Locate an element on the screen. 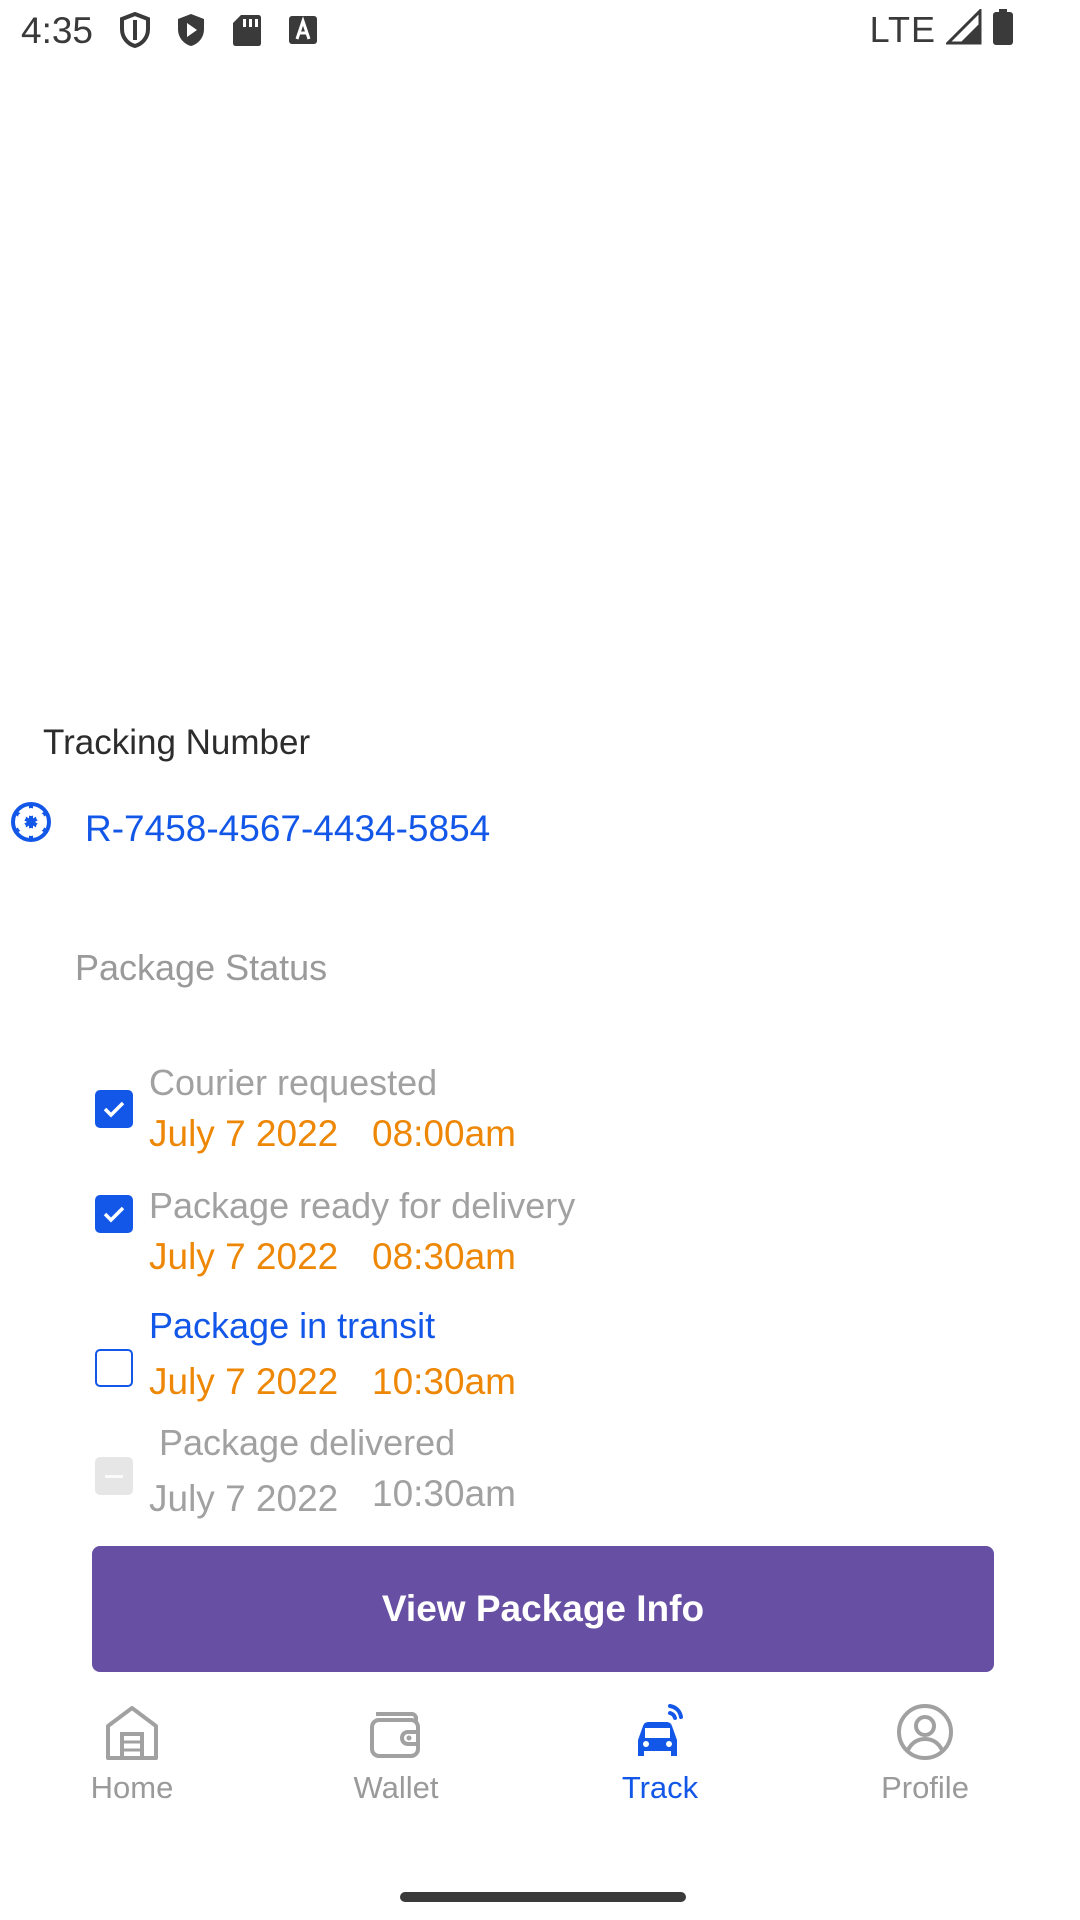  nav-item-wallet: Wallet is located at coordinates (396, 1753).